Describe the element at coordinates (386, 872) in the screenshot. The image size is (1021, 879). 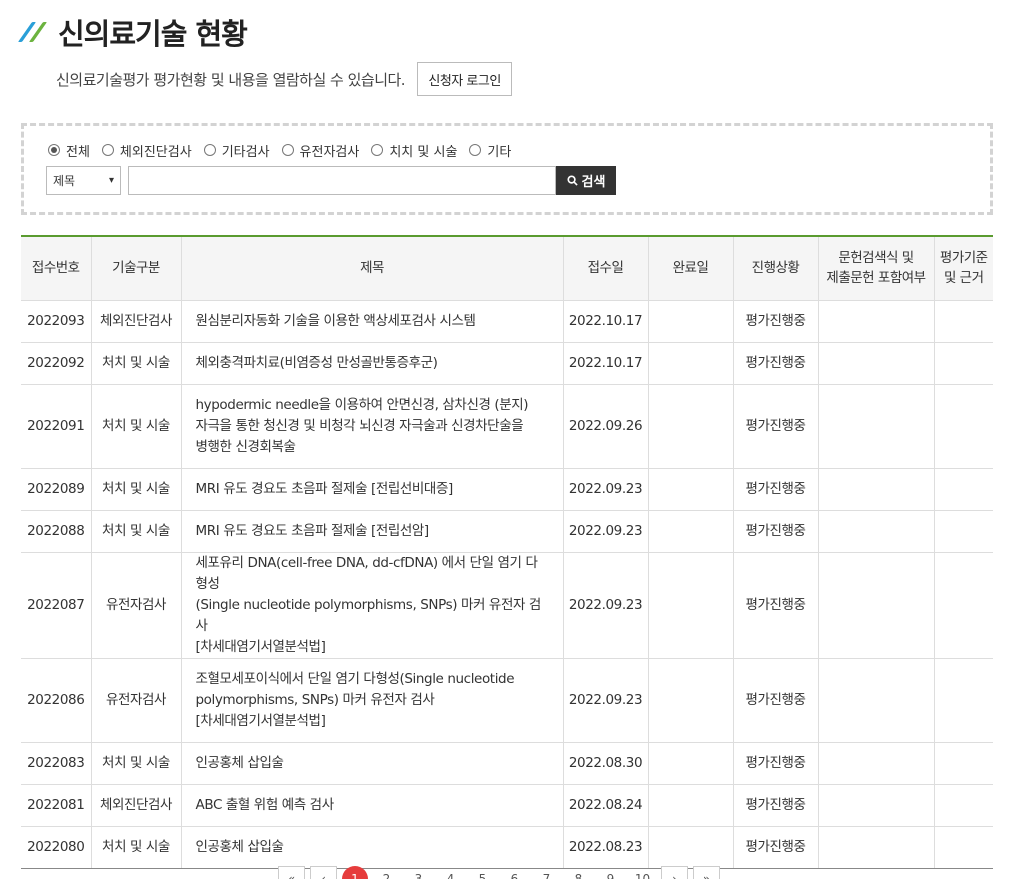
I see `page-number-button: 2` at that location.